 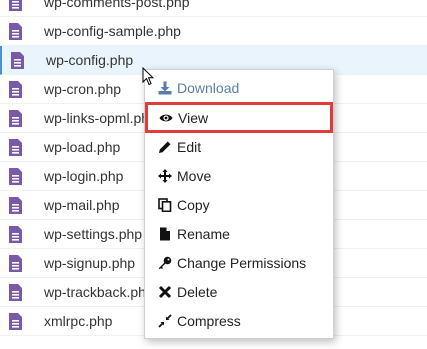 What do you see at coordinates (89, 60) in the screenshot?
I see `file-name: wp-config.php` at bounding box center [89, 60].